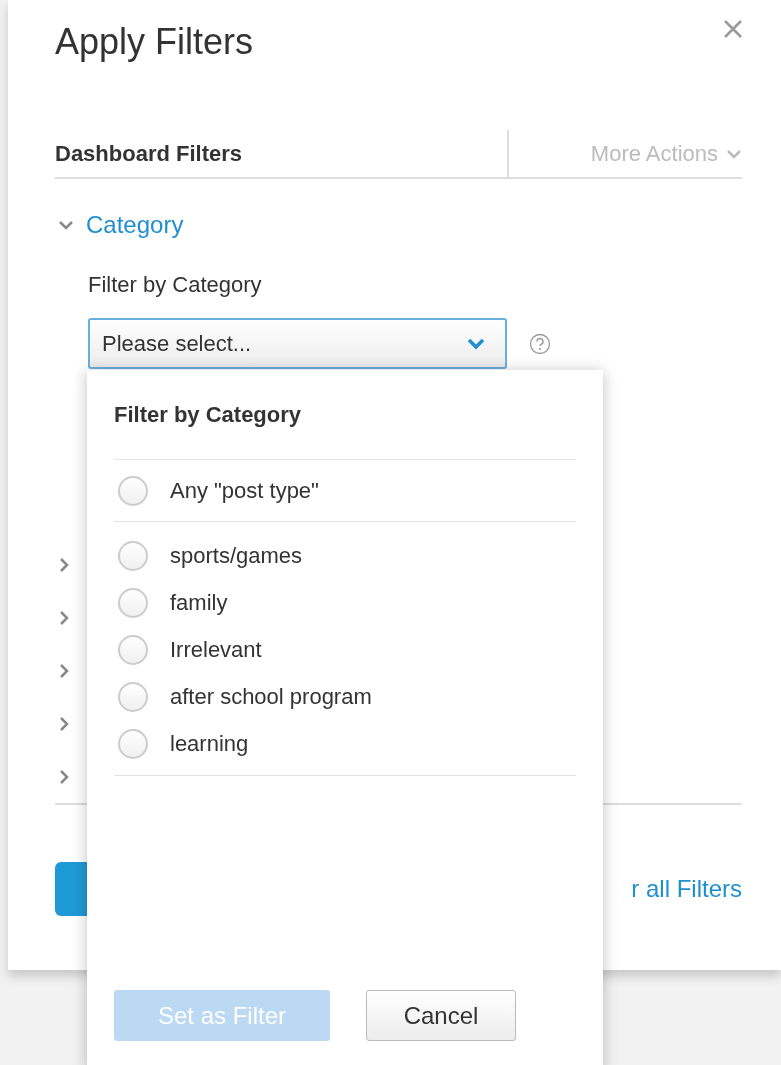  What do you see at coordinates (199, 602) in the screenshot?
I see `option-label: family` at bounding box center [199, 602].